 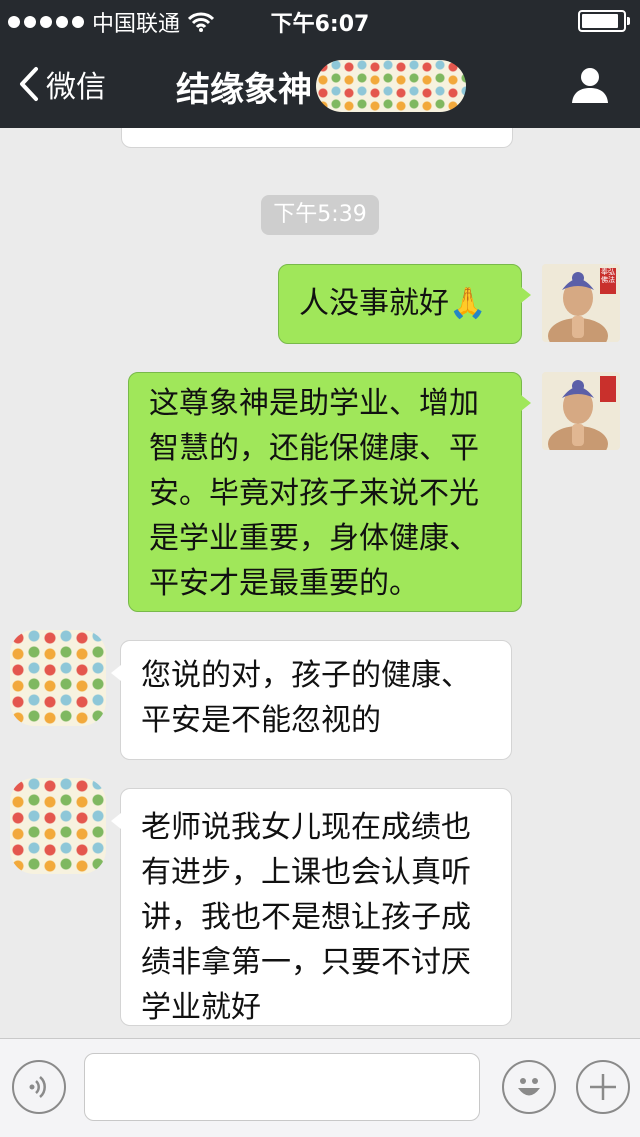 I want to click on voice-button, so click(x=39, y=1087).